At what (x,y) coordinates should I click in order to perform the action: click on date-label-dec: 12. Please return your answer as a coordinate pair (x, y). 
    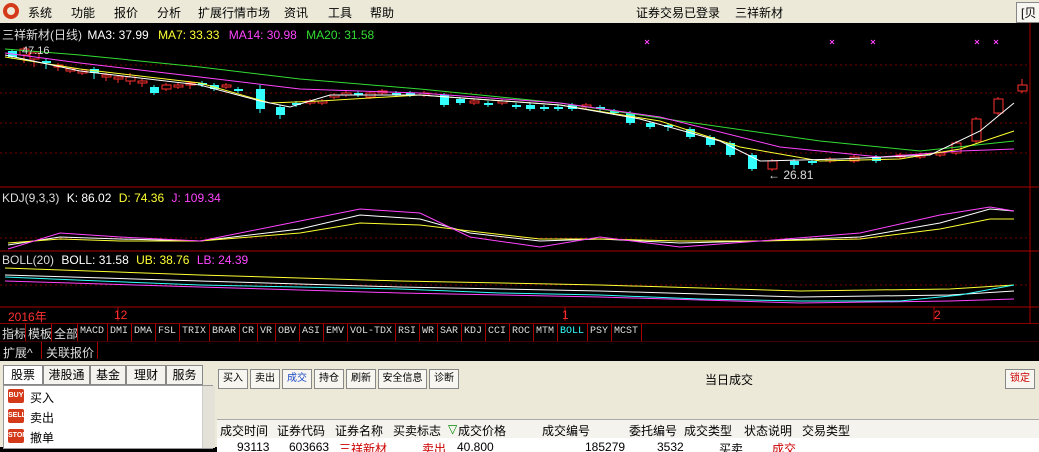
    Looking at the image, I should click on (121, 315).